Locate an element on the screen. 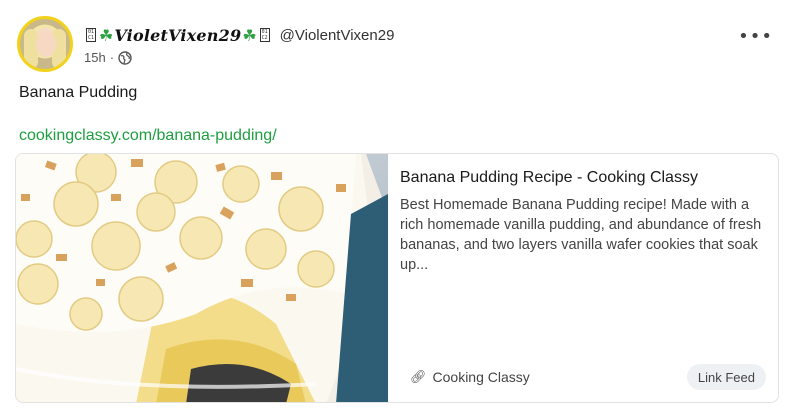 This screenshot has height=414, width=789. card-source-label: Cooking Classy is located at coordinates (481, 377).